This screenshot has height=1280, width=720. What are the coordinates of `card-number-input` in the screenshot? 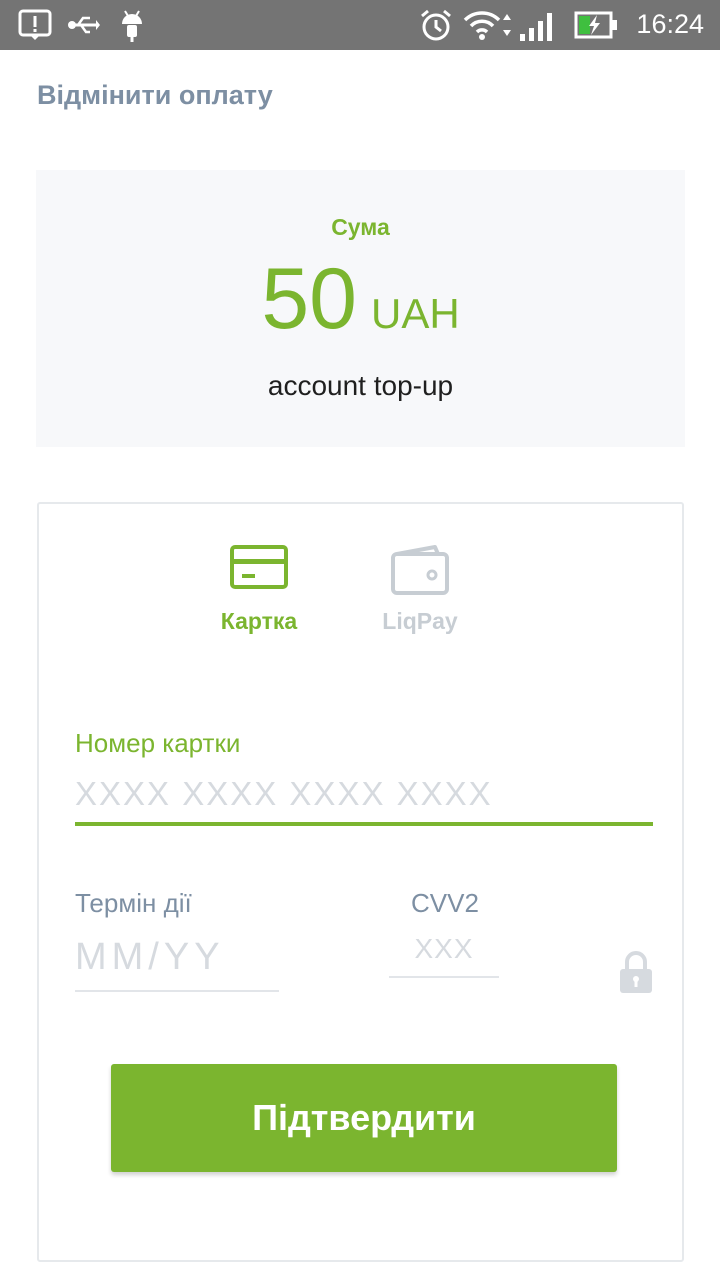 It's located at (364, 796).